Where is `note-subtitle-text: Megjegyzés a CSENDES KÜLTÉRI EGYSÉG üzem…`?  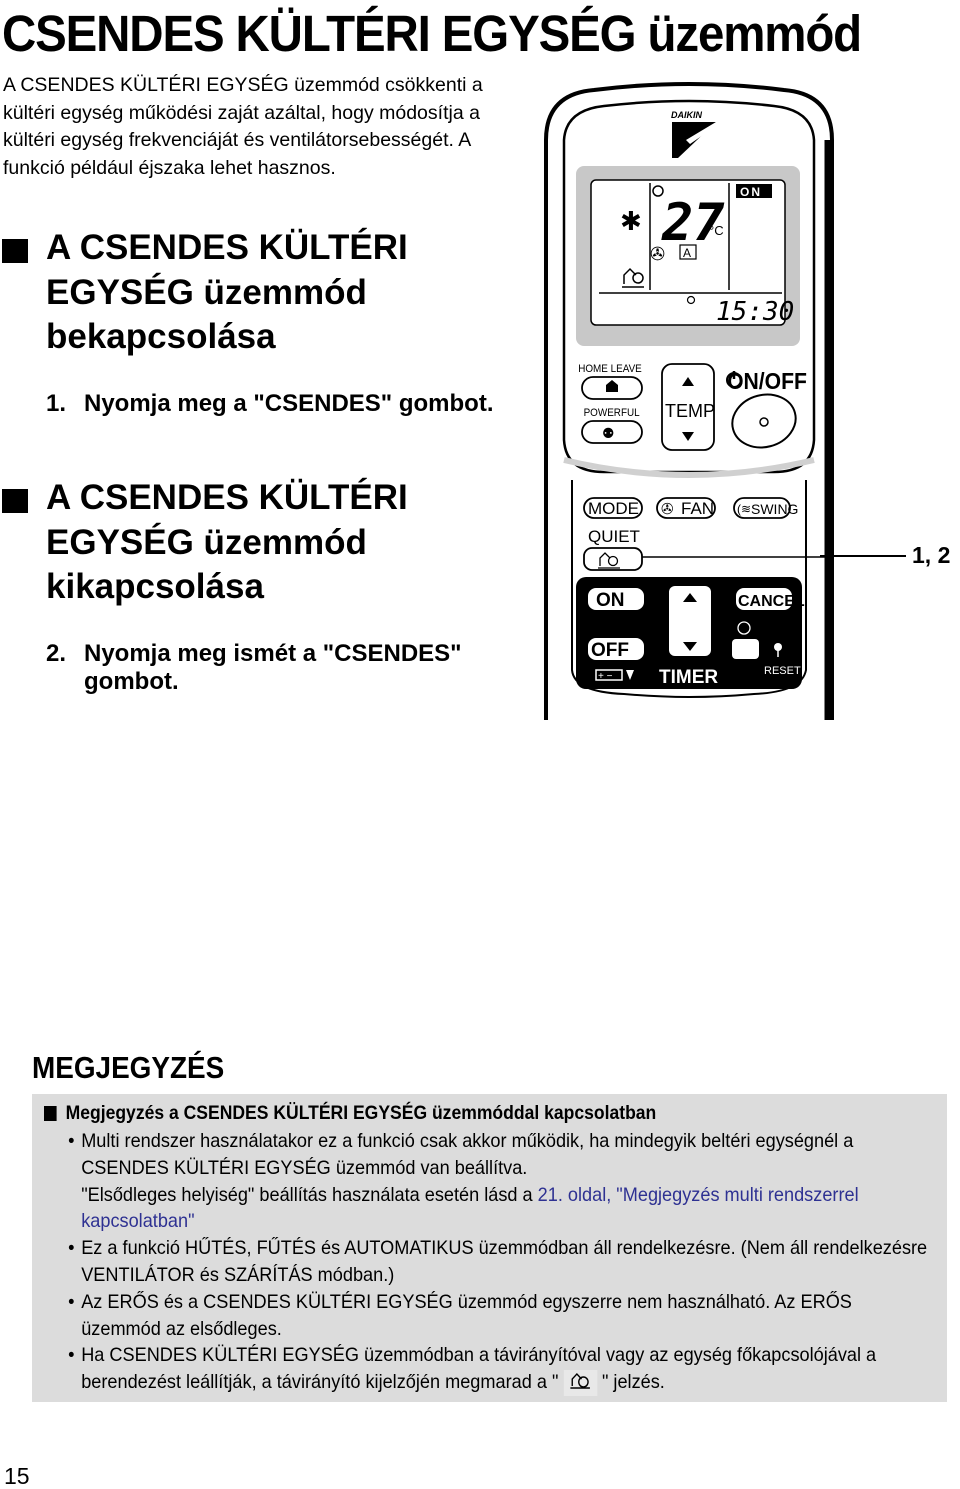
note-subtitle-text: Megjegyzés a CSENDES KÜLTÉRI EGYSÉG üzem… is located at coordinates (361, 1113).